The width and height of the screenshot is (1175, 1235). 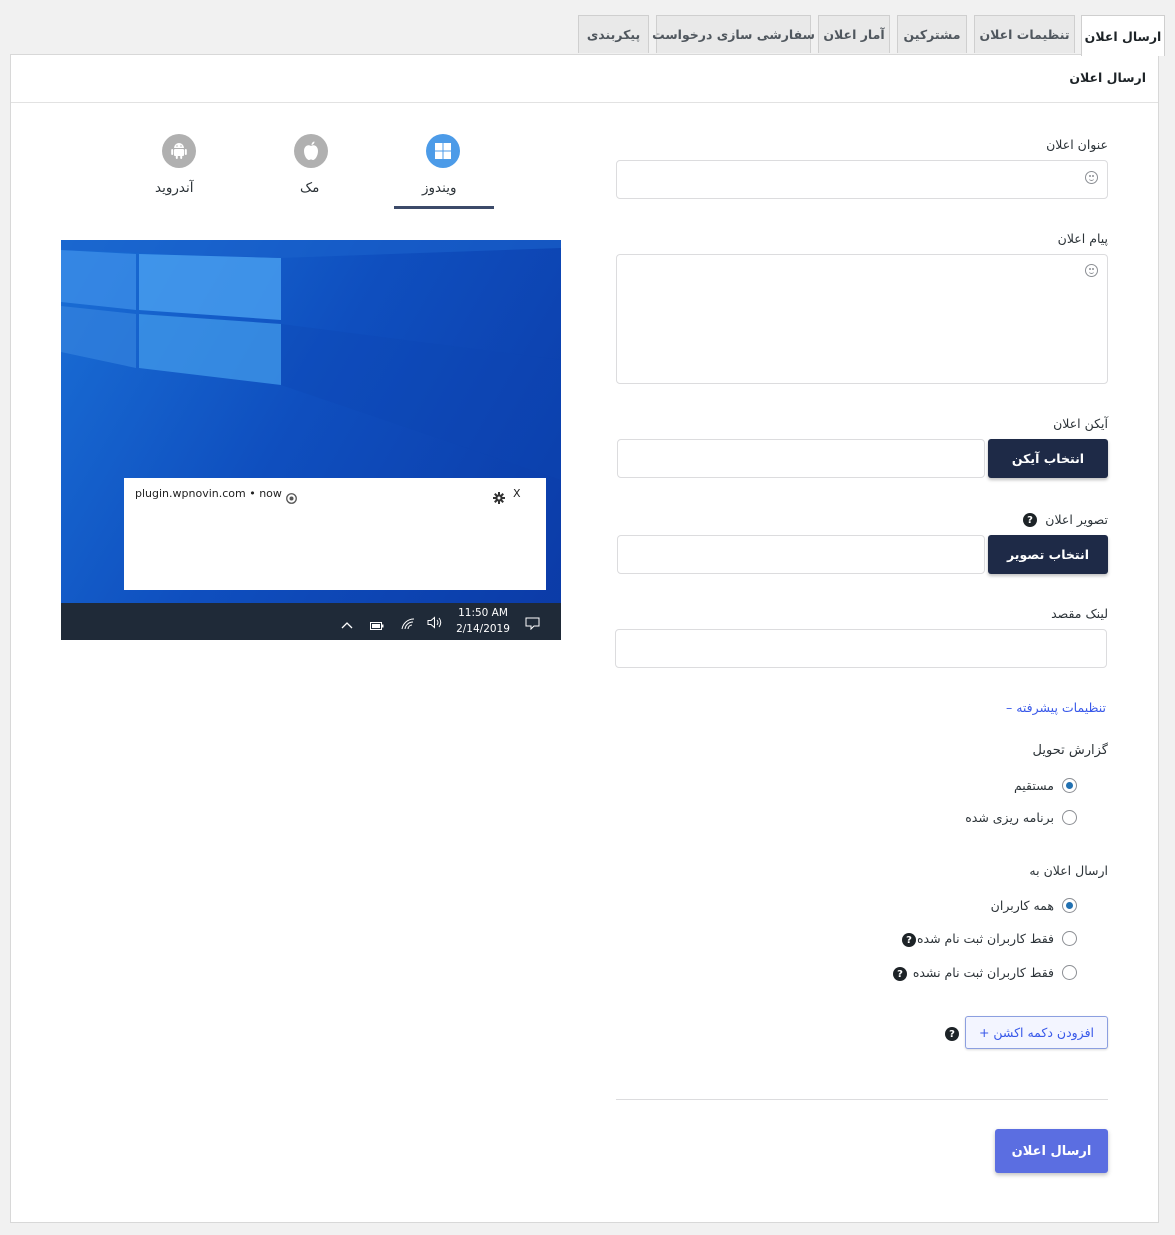 I want to click on windows-icon, so click(x=443, y=151).